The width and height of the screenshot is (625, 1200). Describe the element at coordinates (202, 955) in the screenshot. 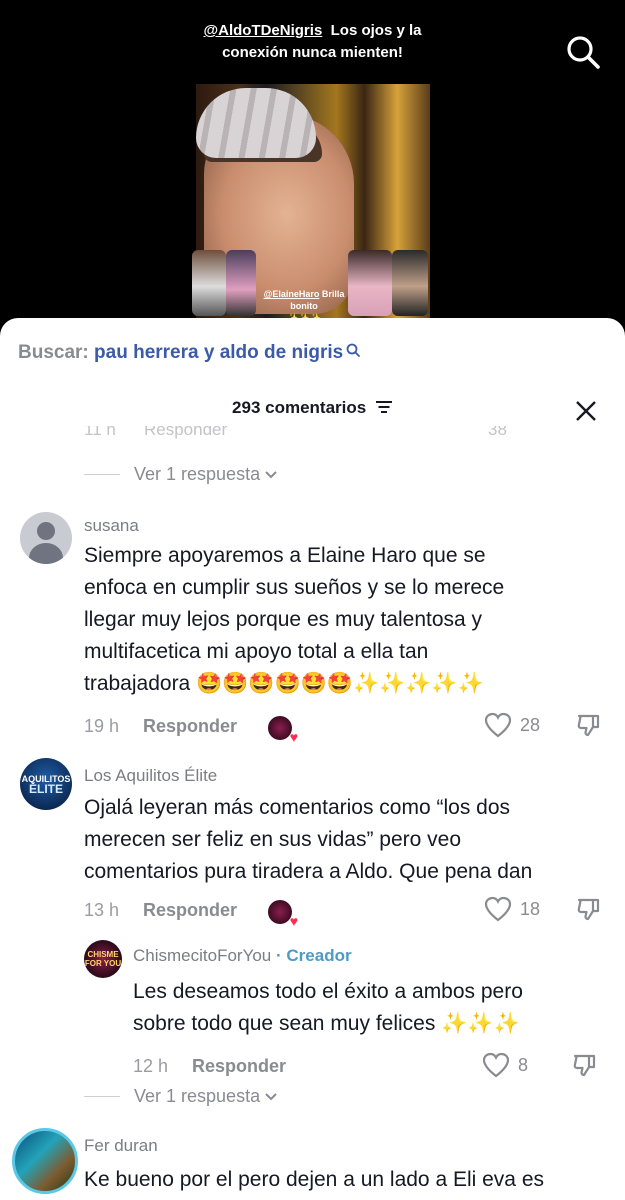

I see `reply-username: ChismecitoForYou` at that location.